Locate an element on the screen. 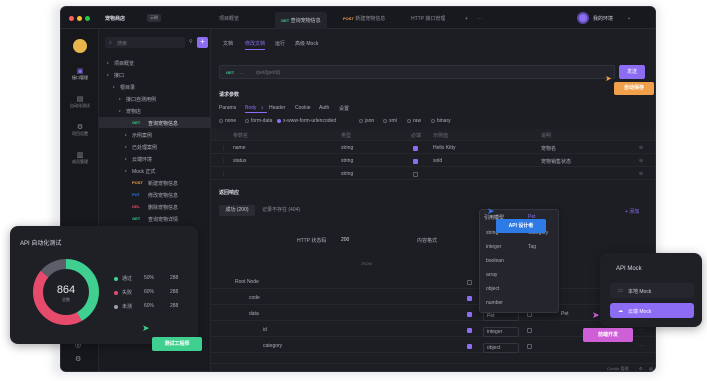 This screenshot has width=707, height=381. param-name: name is located at coordinates (239, 148).